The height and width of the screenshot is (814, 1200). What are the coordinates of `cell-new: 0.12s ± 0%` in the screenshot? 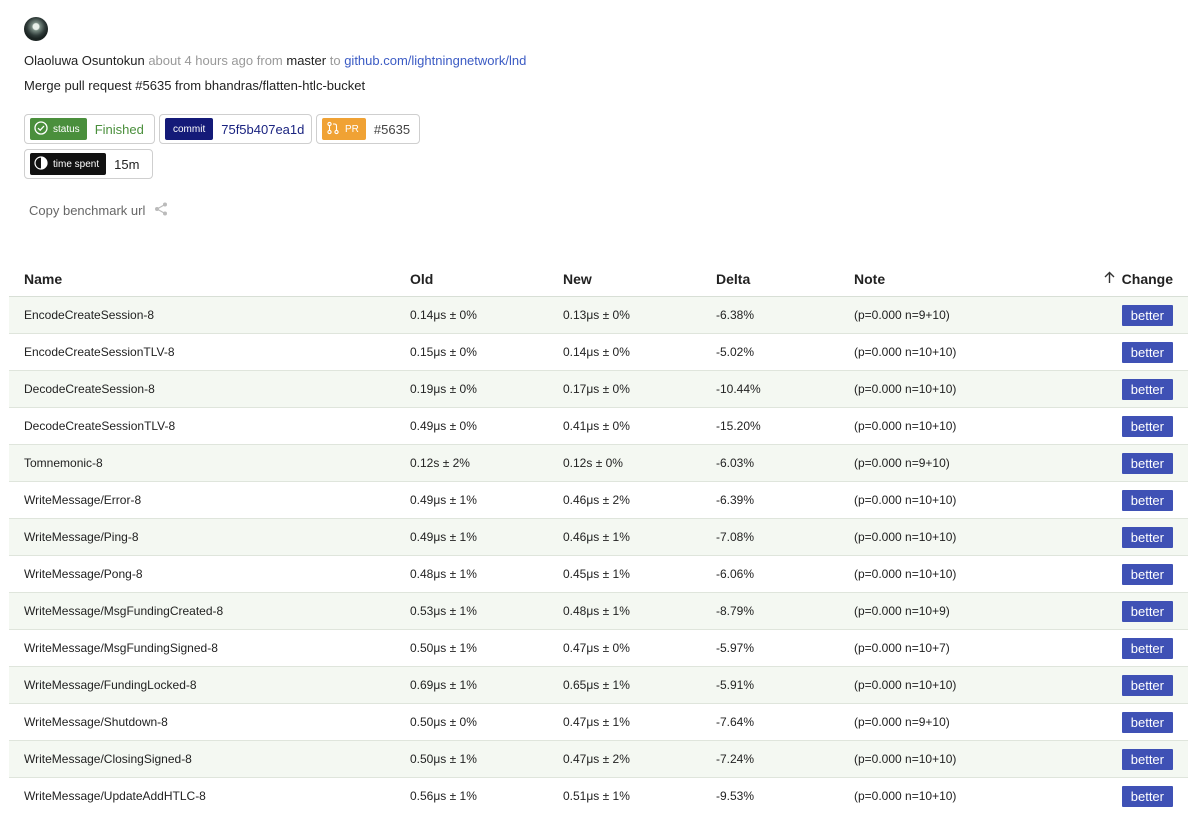 It's located at (639, 463).